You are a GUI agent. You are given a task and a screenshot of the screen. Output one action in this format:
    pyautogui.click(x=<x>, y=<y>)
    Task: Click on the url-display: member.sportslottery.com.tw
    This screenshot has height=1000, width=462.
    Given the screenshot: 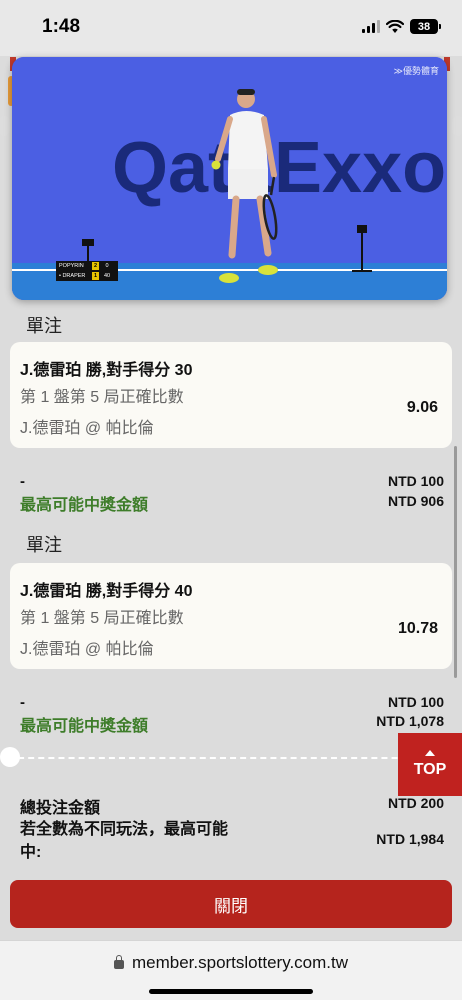 What is the action you would take?
    pyautogui.click(x=231, y=963)
    